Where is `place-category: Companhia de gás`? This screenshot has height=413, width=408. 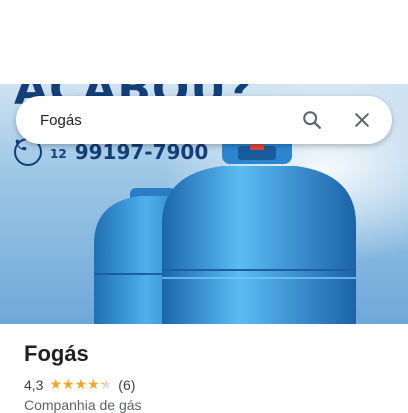 place-category: Companhia de gás is located at coordinates (83, 405).